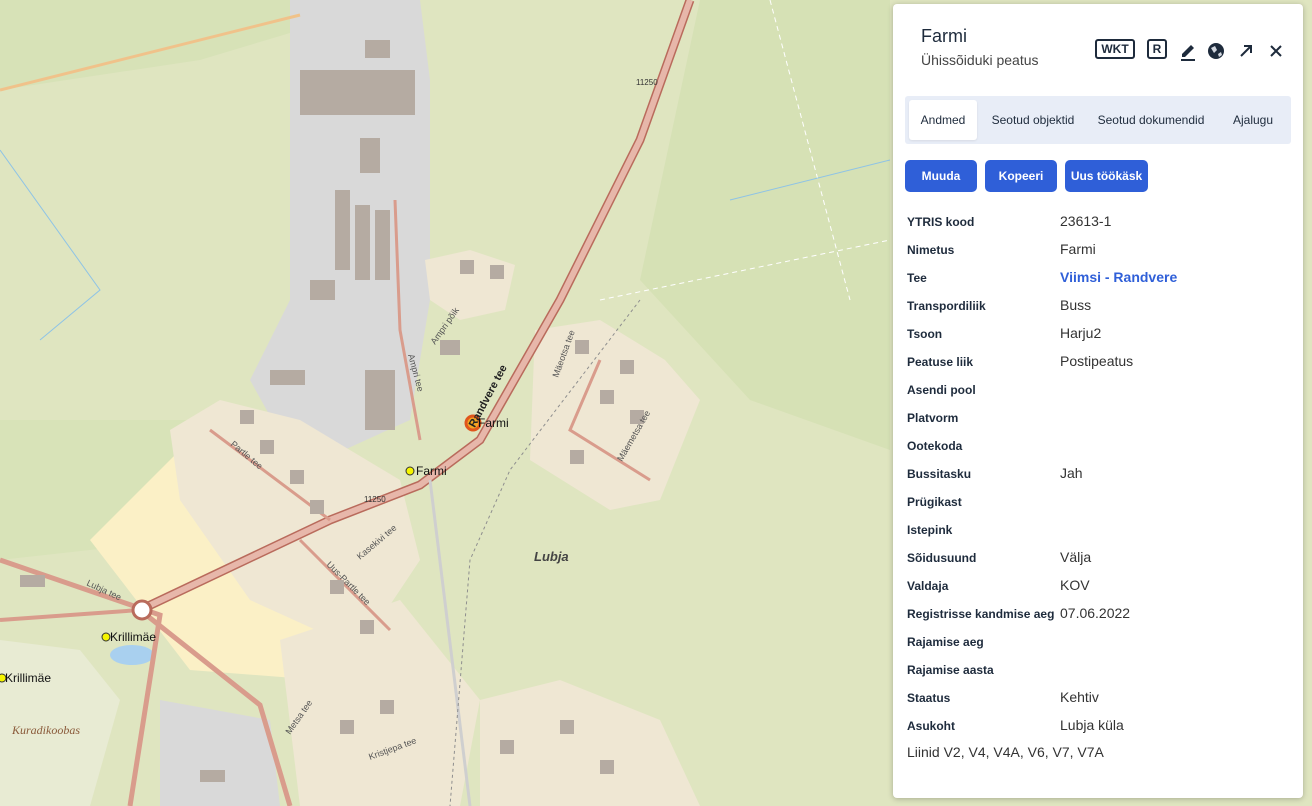 The width and height of the screenshot is (1312, 806). I want to click on field-row-registrisse-kandmise-aeg: Registrisse kandmise aeg 07.06.2022, so click(1102, 614).